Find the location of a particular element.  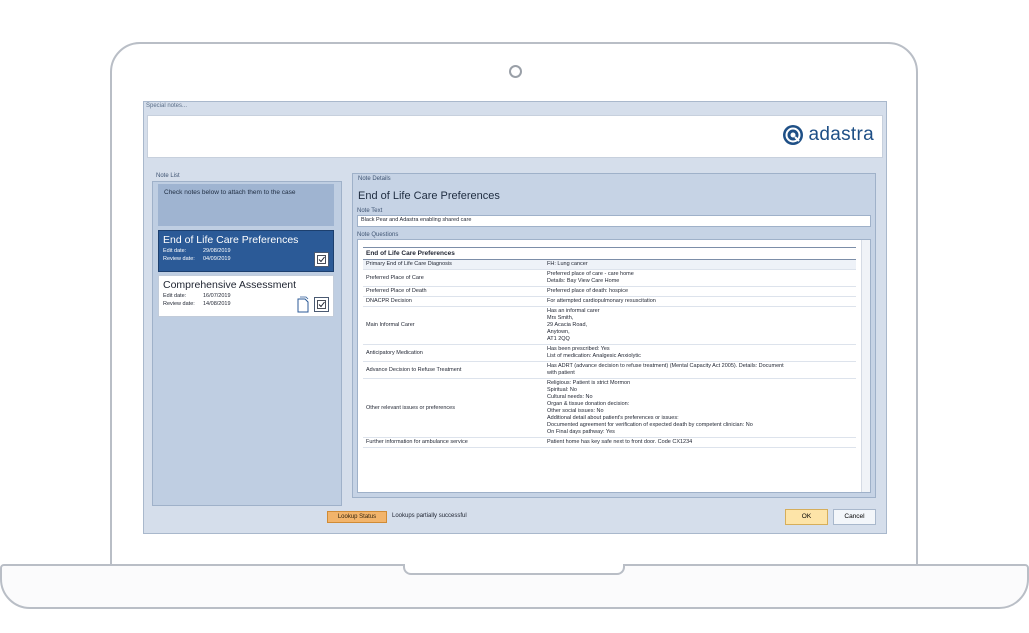

questions-scrollbar is located at coordinates (865, 366).